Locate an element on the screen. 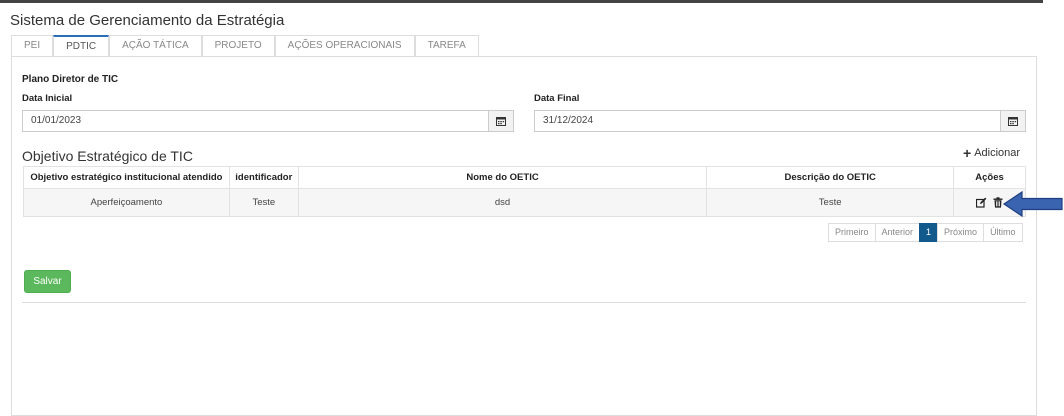  pagination-last: Último is located at coordinates (1003, 232).